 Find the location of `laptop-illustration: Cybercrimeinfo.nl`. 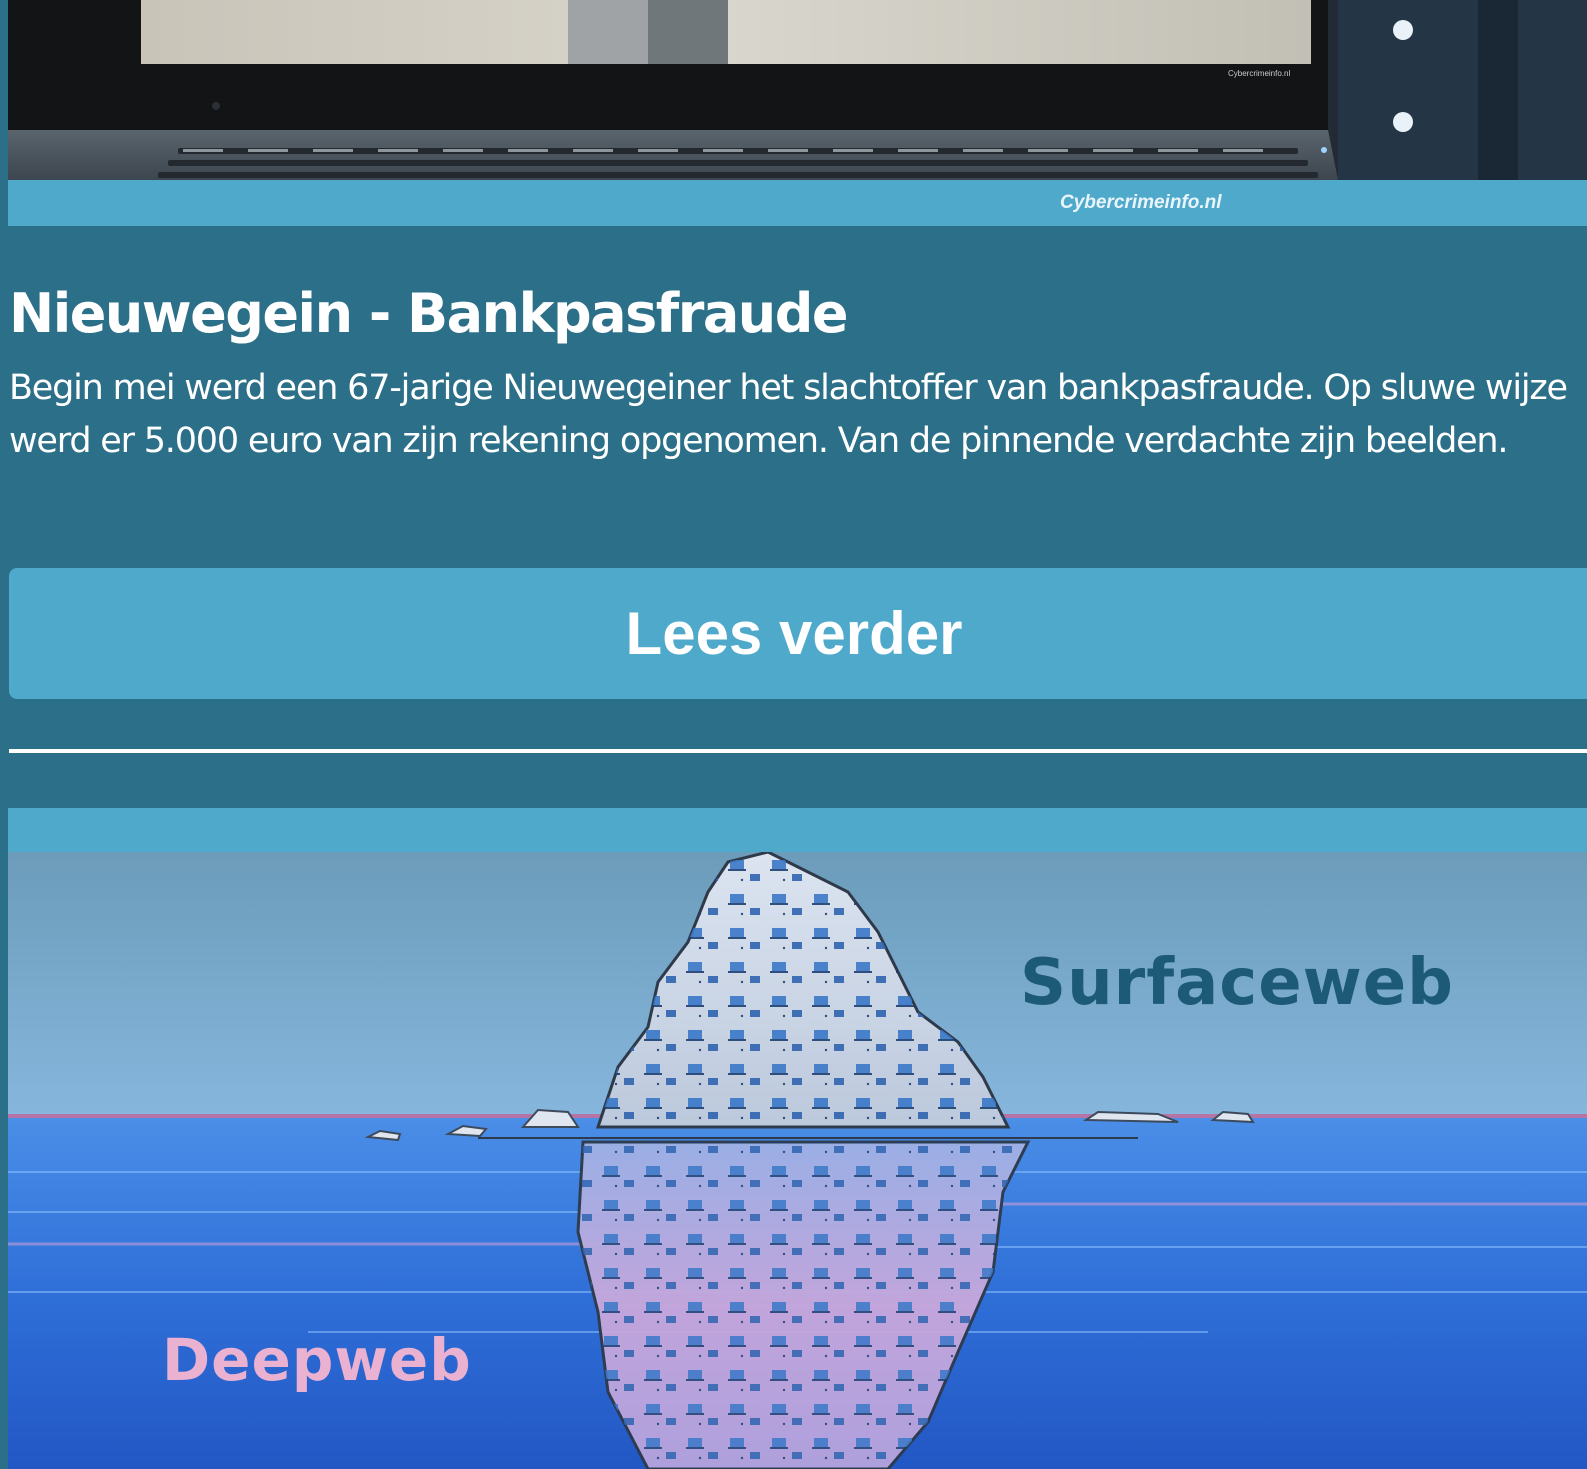

laptop-illustration: Cybercrimeinfo.nl is located at coordinates (797, 90).